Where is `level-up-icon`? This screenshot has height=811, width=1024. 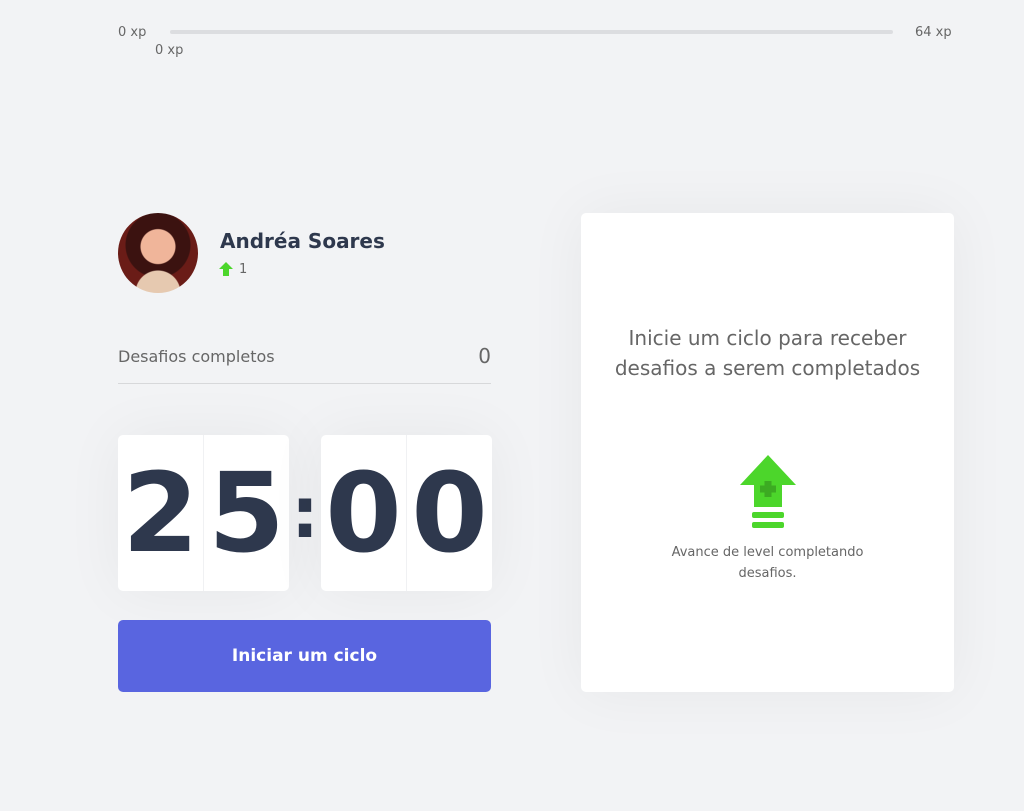
level-up-icon is located at coordinates (768, 491).